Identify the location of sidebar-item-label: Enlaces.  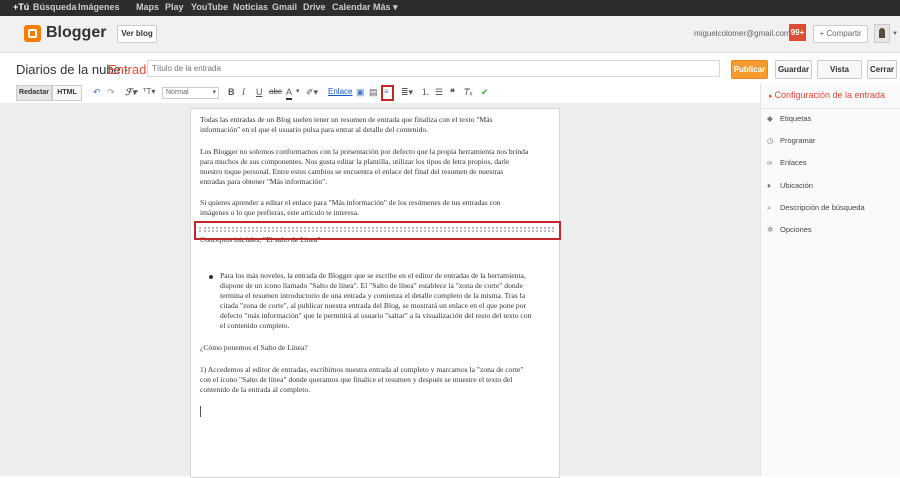
(793, 162).